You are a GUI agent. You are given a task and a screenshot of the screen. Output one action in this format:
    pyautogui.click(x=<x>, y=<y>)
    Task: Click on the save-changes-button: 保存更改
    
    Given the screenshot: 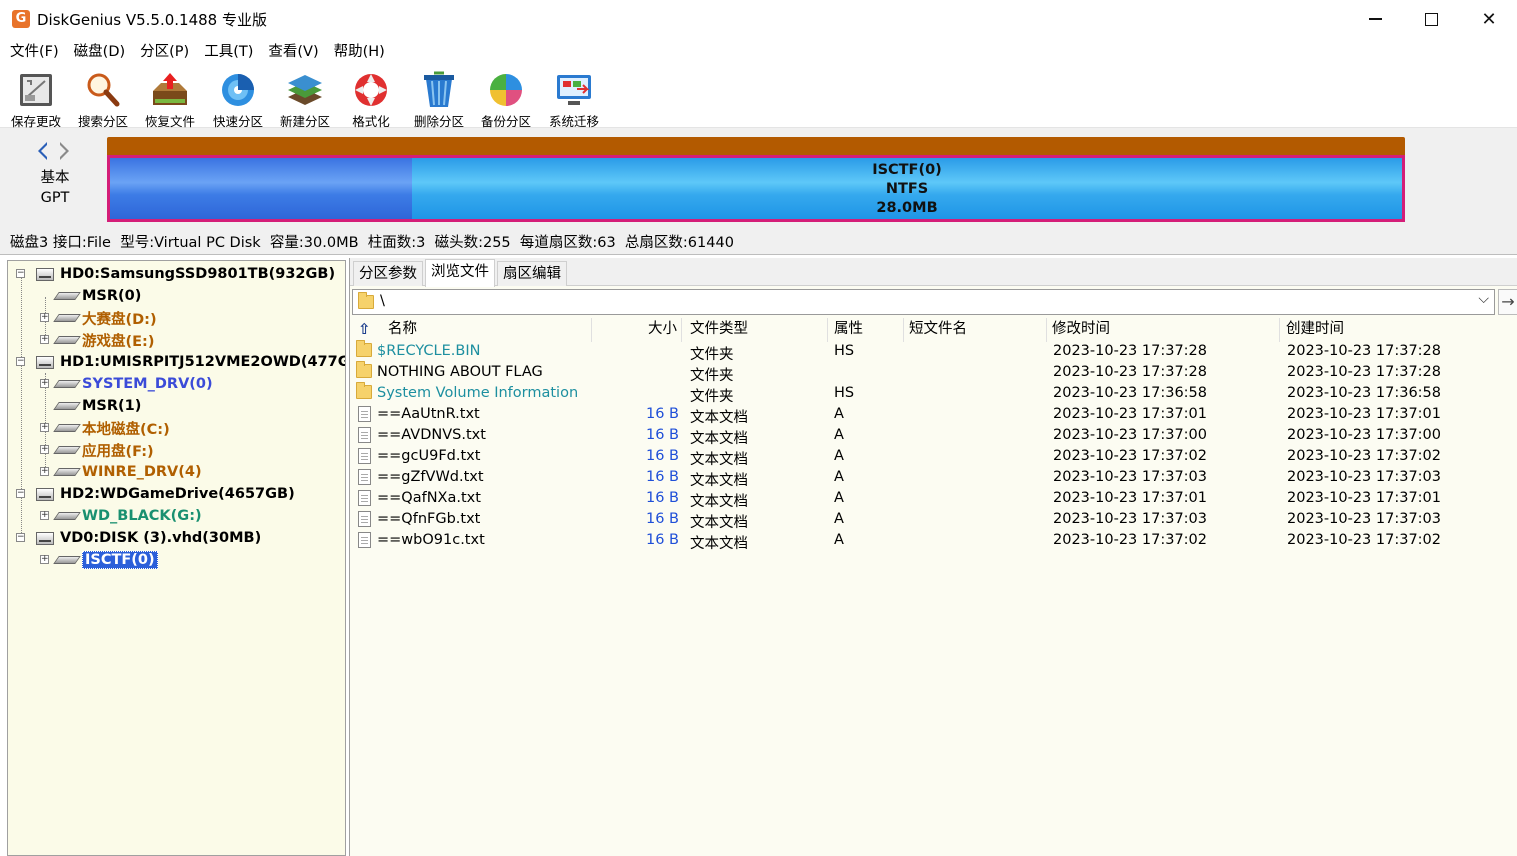 What is the action you would take?
    pyautogui.click(x=36, y=98)
    